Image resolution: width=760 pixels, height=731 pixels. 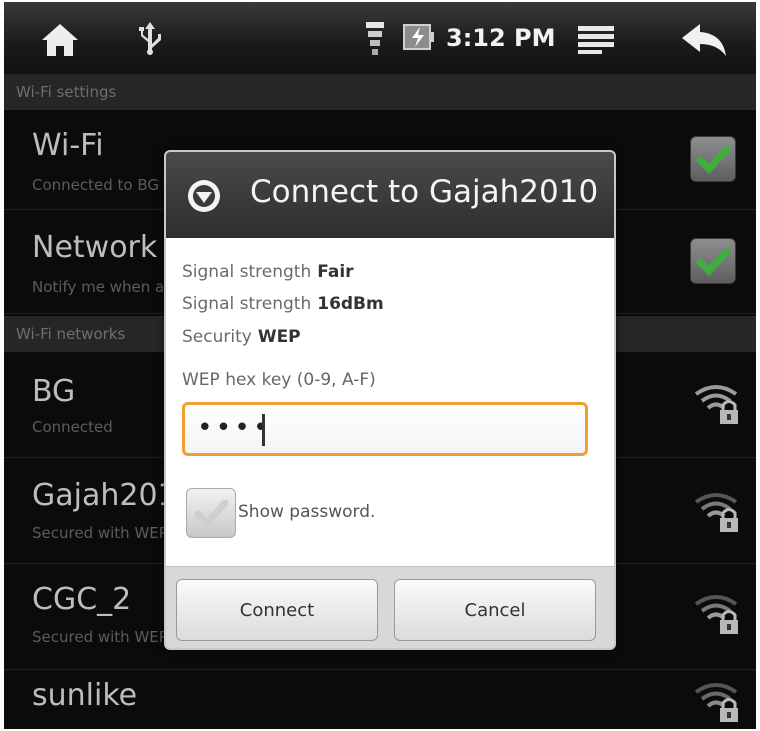 What do you see at coordinates (204, 196) in the screenshot?
I see `wifi-dialog-icon` at bounding box center [204, 196].